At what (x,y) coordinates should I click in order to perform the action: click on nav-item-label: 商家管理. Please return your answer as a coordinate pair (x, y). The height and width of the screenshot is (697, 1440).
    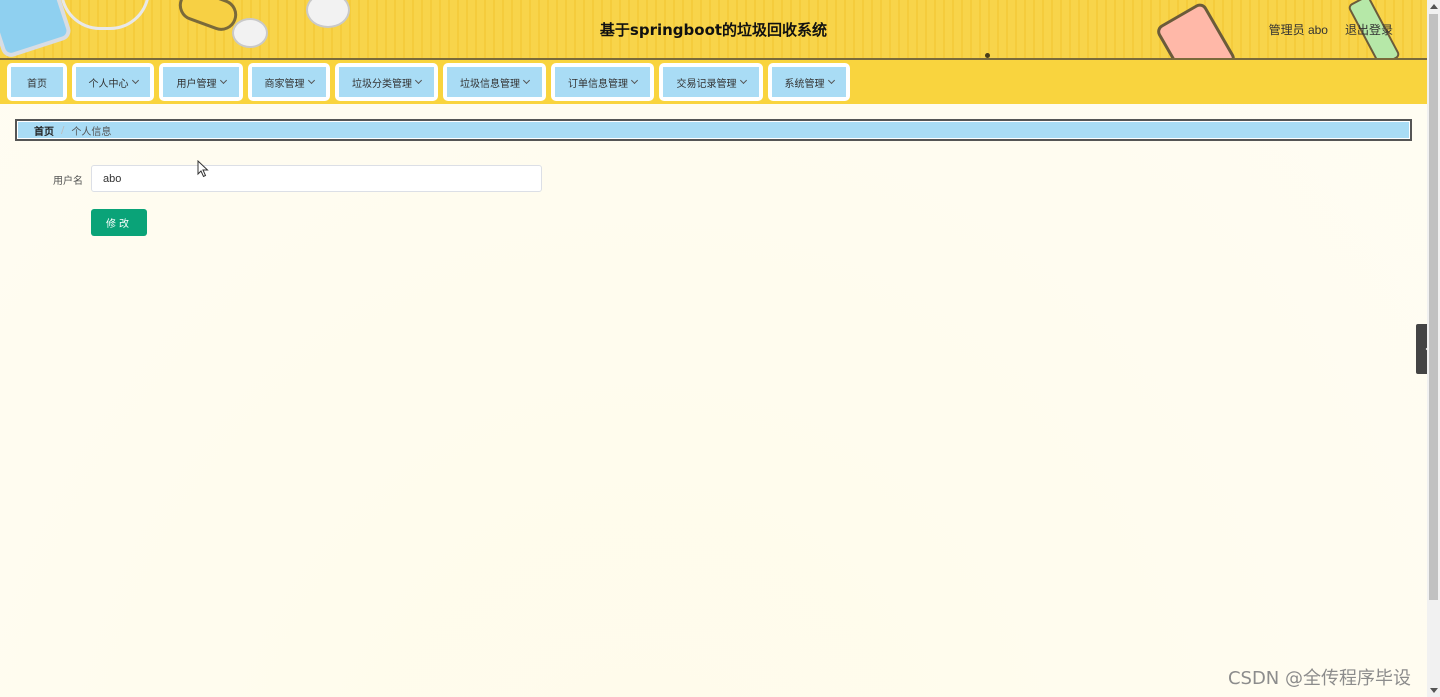
    Looking at the image, I should click on (284, 84).